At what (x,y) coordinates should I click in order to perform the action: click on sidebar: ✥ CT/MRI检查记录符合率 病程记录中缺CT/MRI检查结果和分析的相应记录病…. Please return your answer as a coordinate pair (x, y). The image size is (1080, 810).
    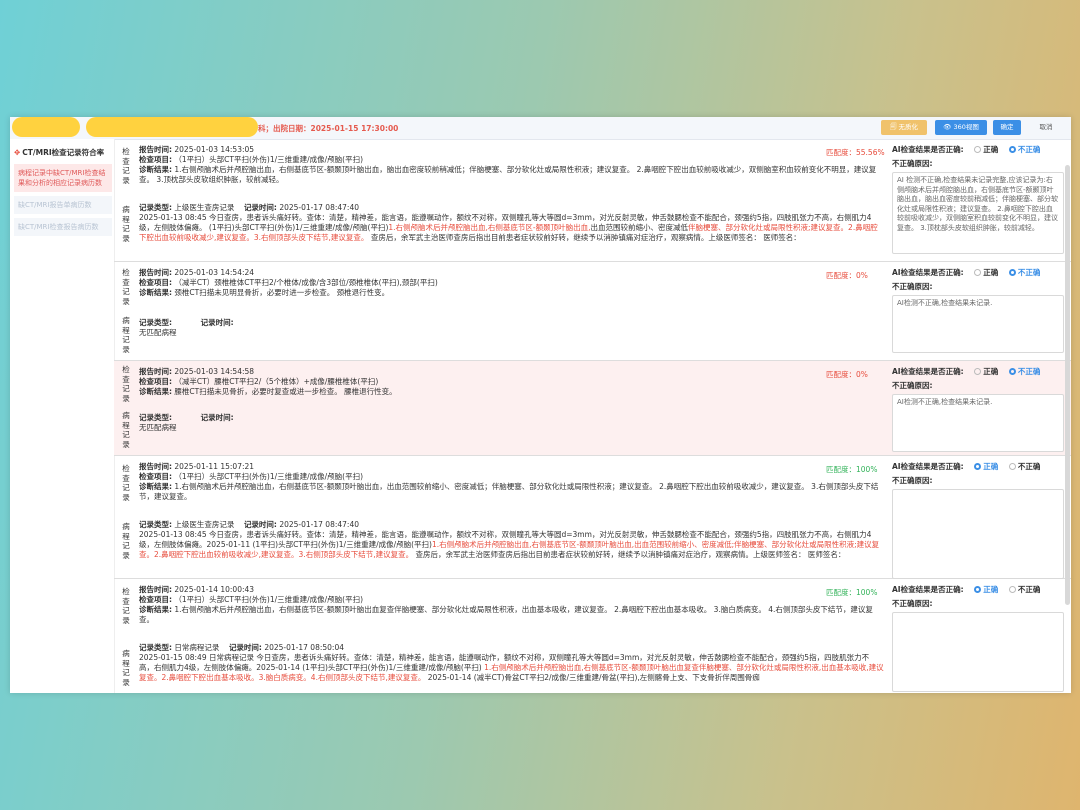
    Looking at the image, I should click on (62, 416).